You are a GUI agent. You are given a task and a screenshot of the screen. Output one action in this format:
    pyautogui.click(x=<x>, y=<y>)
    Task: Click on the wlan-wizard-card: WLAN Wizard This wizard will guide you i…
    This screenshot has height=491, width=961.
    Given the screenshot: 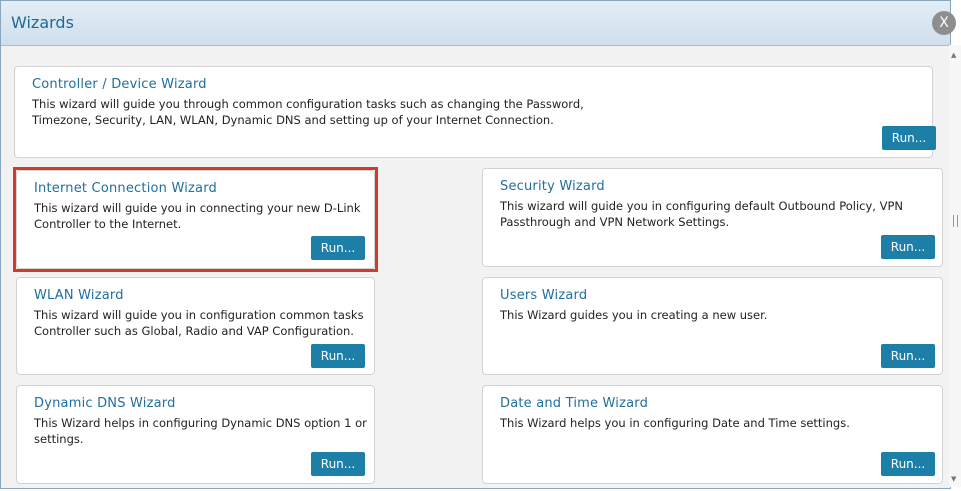 What is the action you would take?
    pyautogui.click(x=195, y=326)
    